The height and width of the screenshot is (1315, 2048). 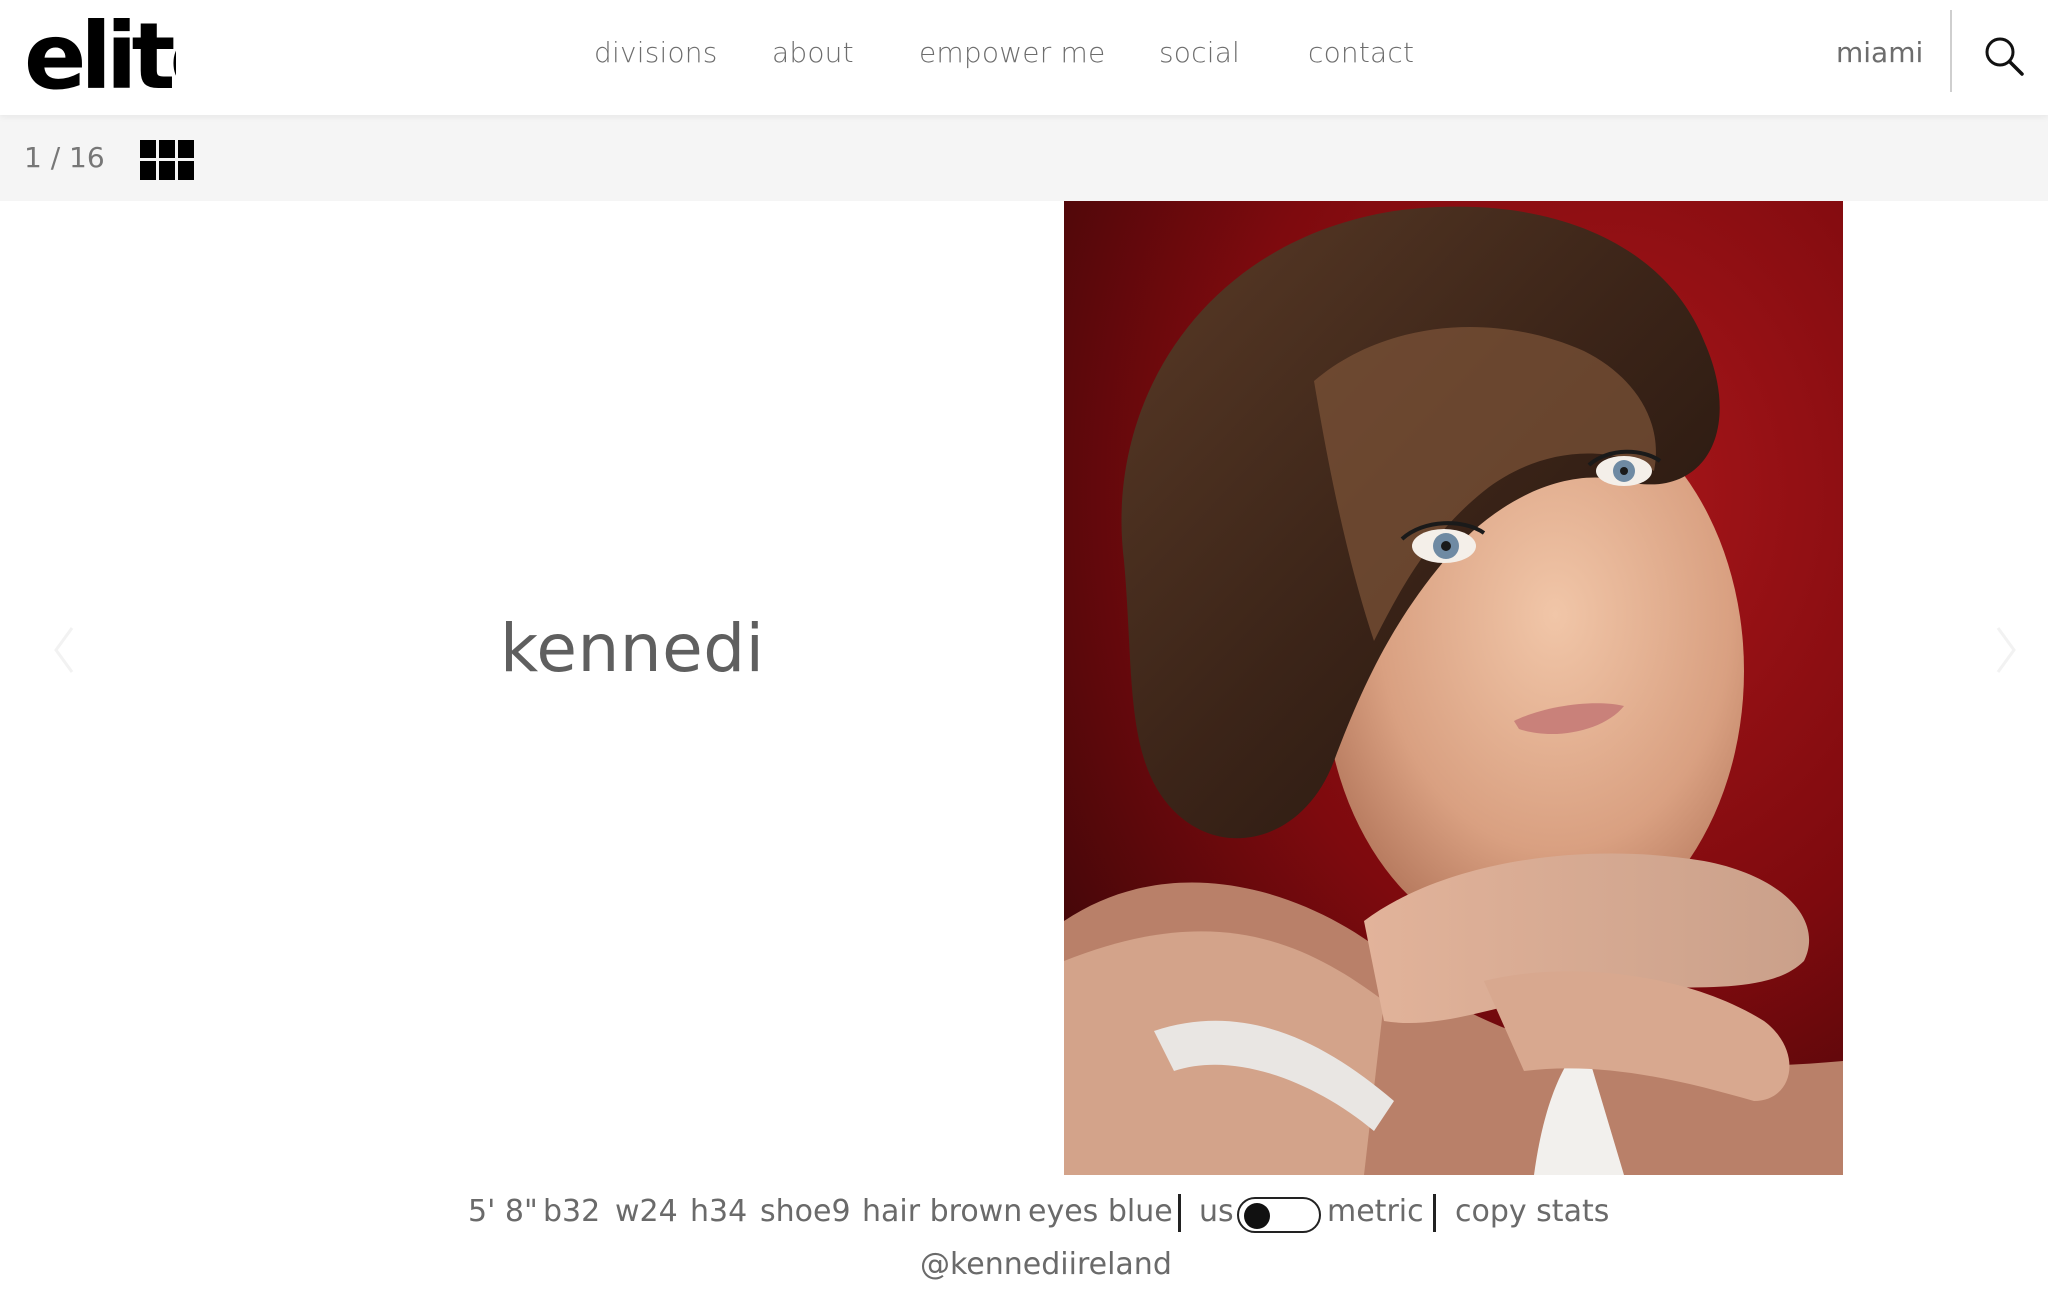 What do you see at coordinates (1199, 52) in the screenshot?
I see `nav-social: social` at bounding box center [1199, 52].